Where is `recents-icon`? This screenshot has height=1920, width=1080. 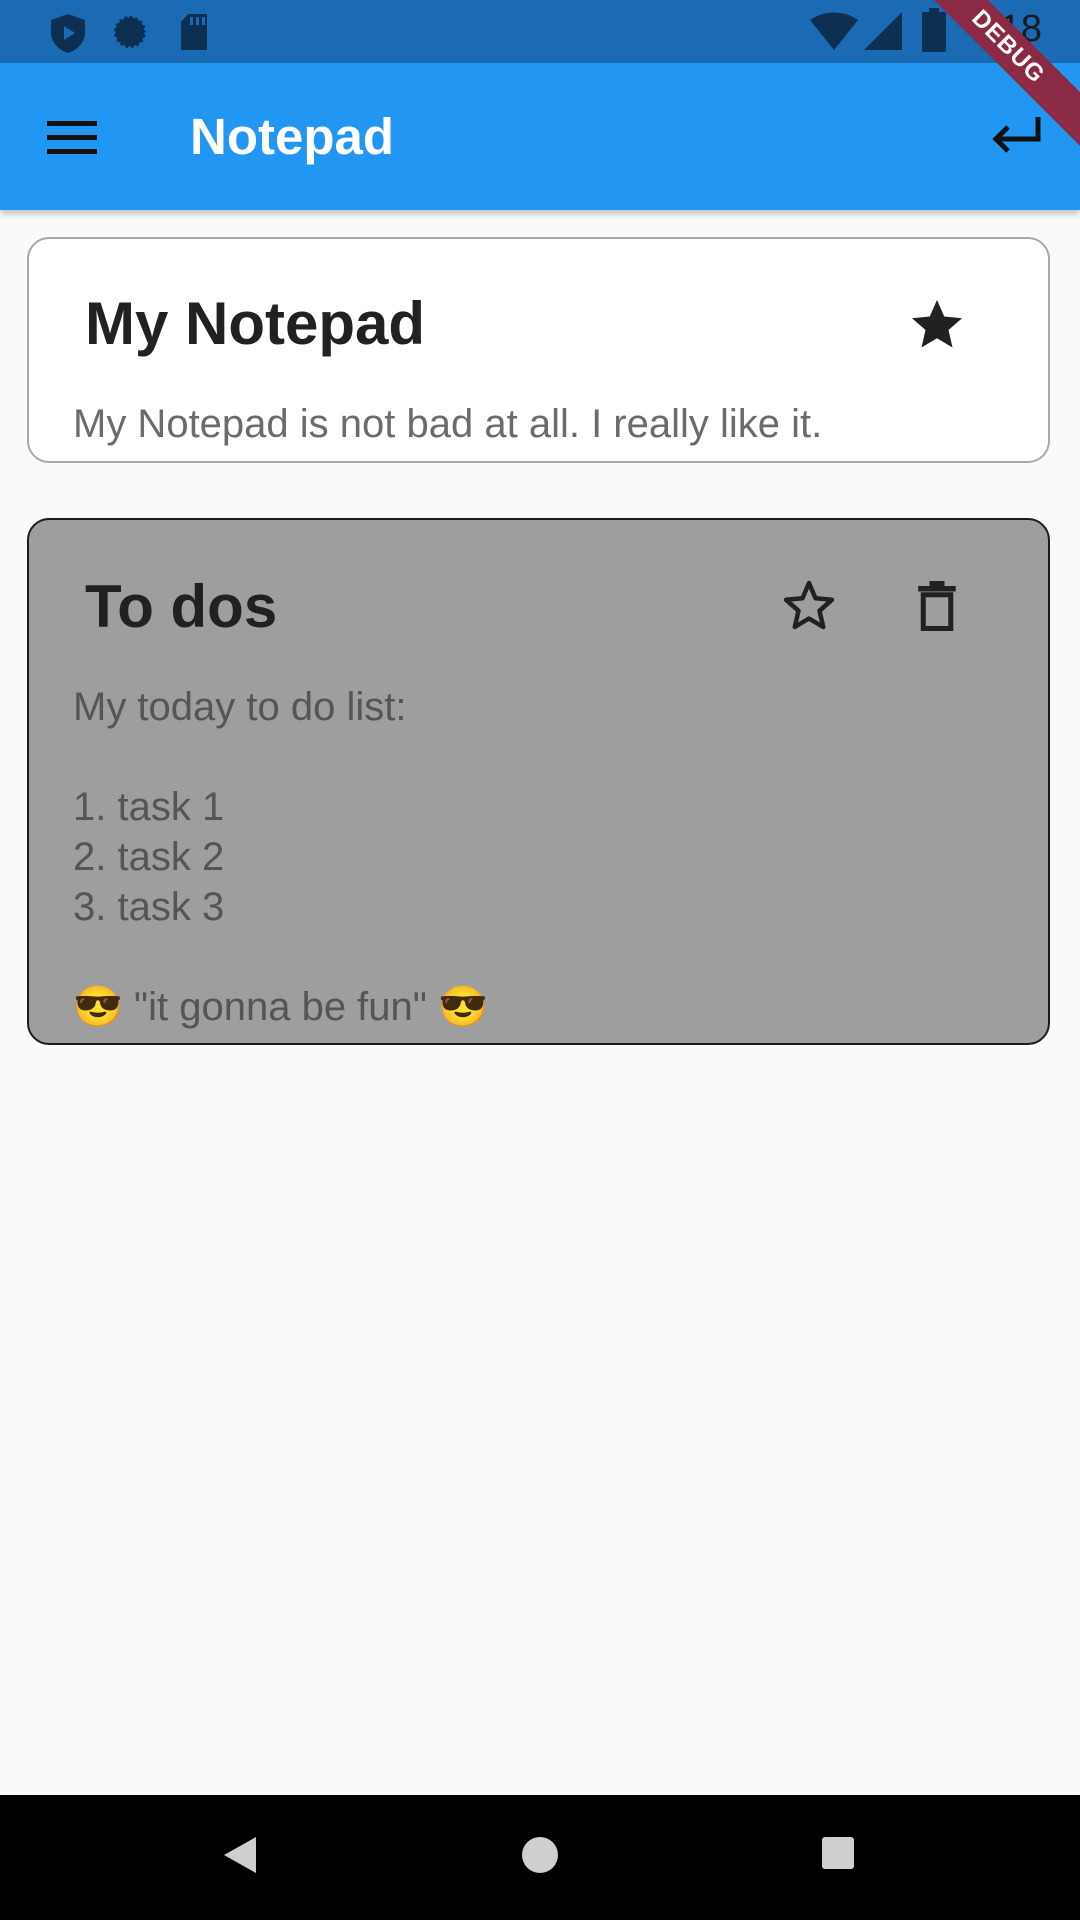 recents-icon is located at coordinates (838, 1853).